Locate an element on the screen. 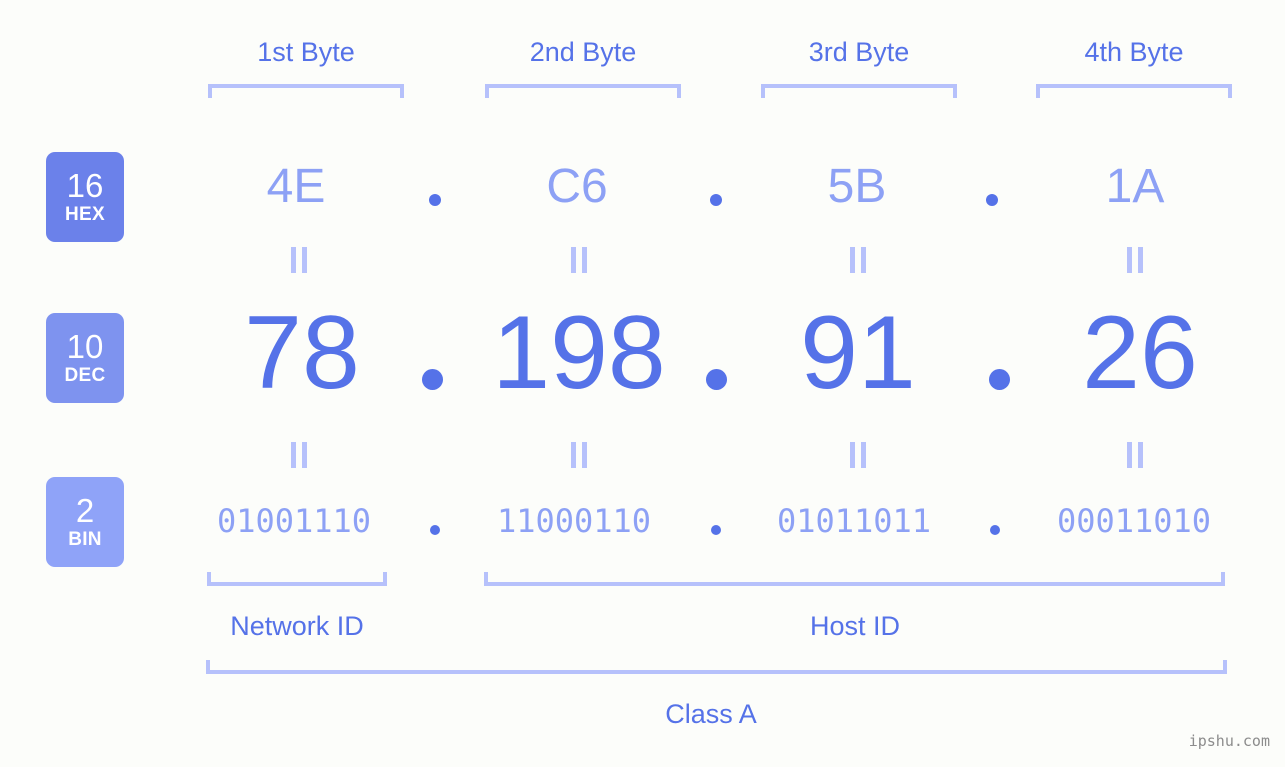  byte-header-2: 2nd Byte is located at coordinates (583, 52).